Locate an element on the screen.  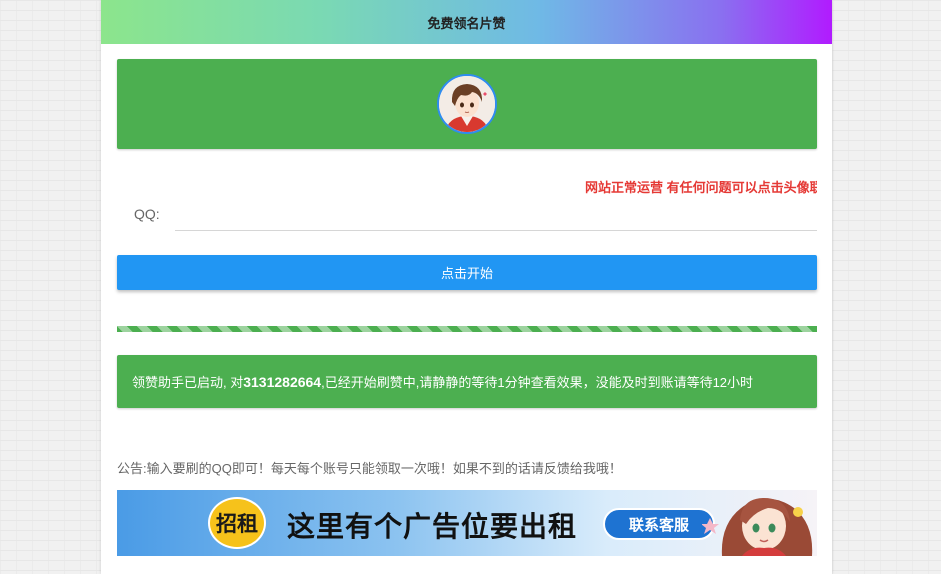
ad-headline: 这里有个广告位要出租 is located at coordinates (432, 526).